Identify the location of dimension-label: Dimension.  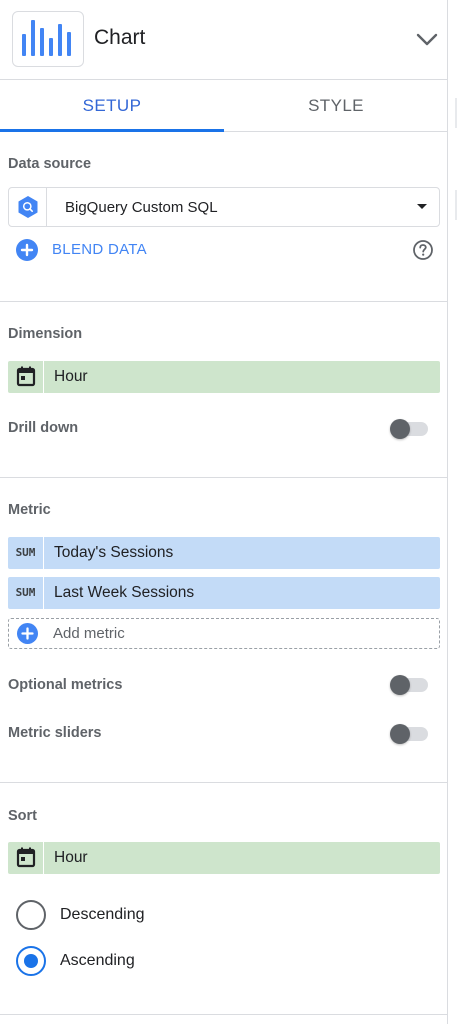
(45, 334).